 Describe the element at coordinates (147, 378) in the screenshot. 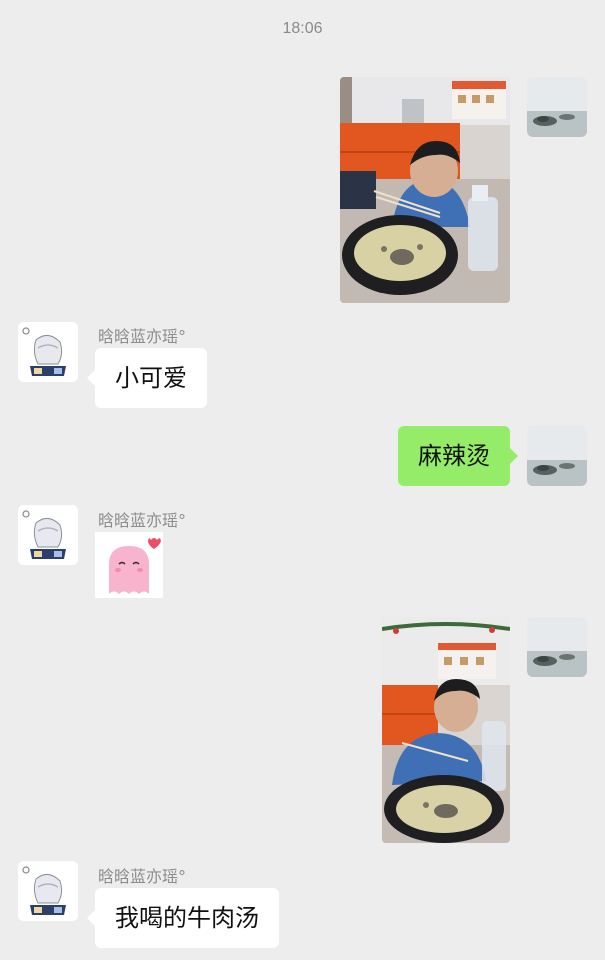

I see `incoming-message: 小可爱` at that location.